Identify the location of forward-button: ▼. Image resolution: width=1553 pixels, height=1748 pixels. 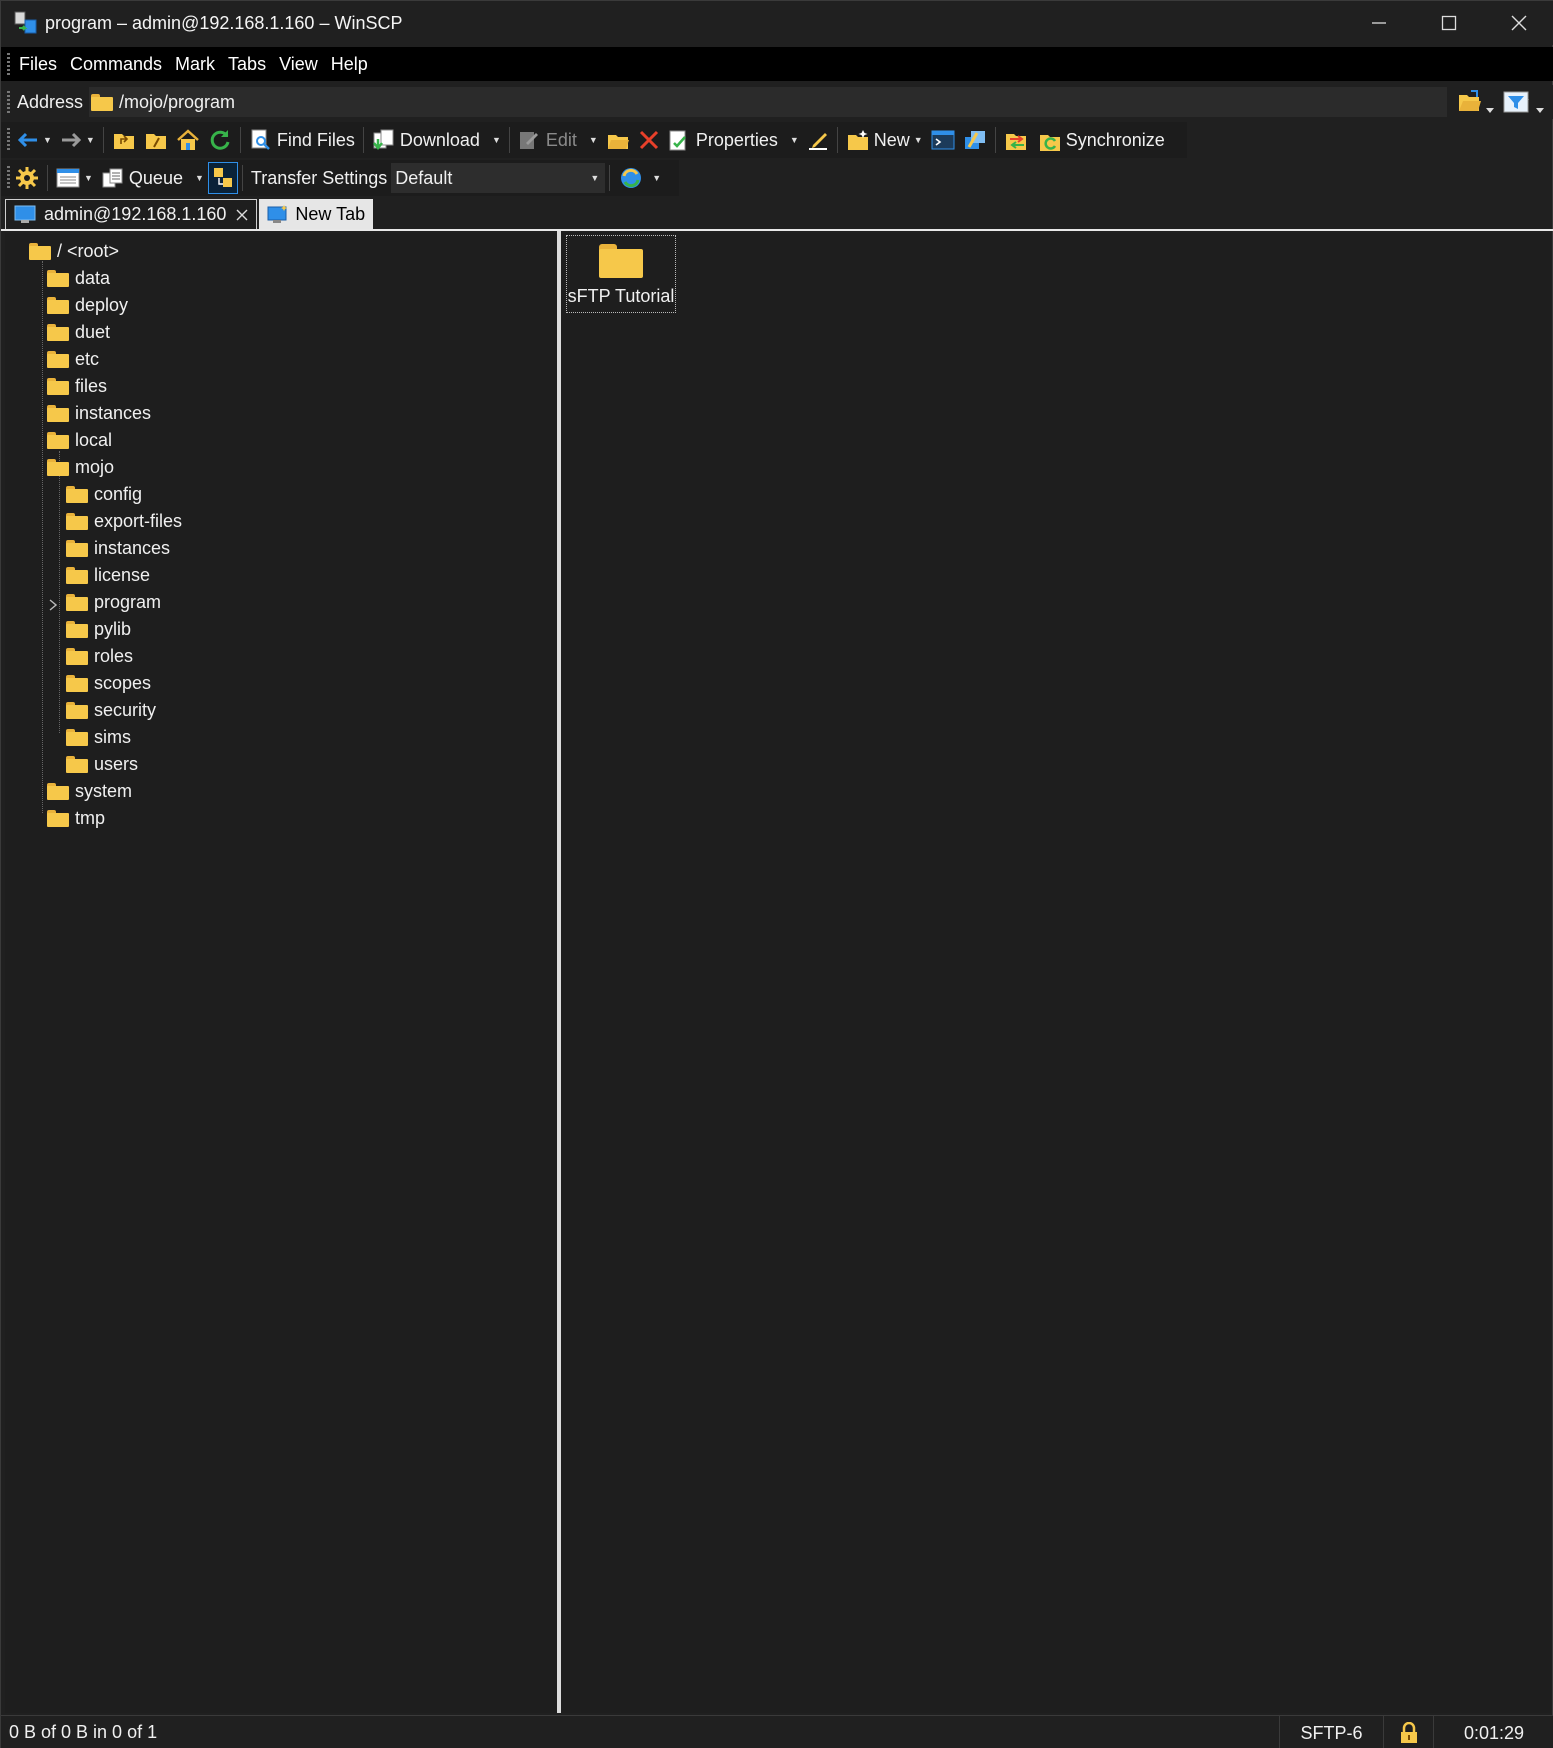
(77, 140).